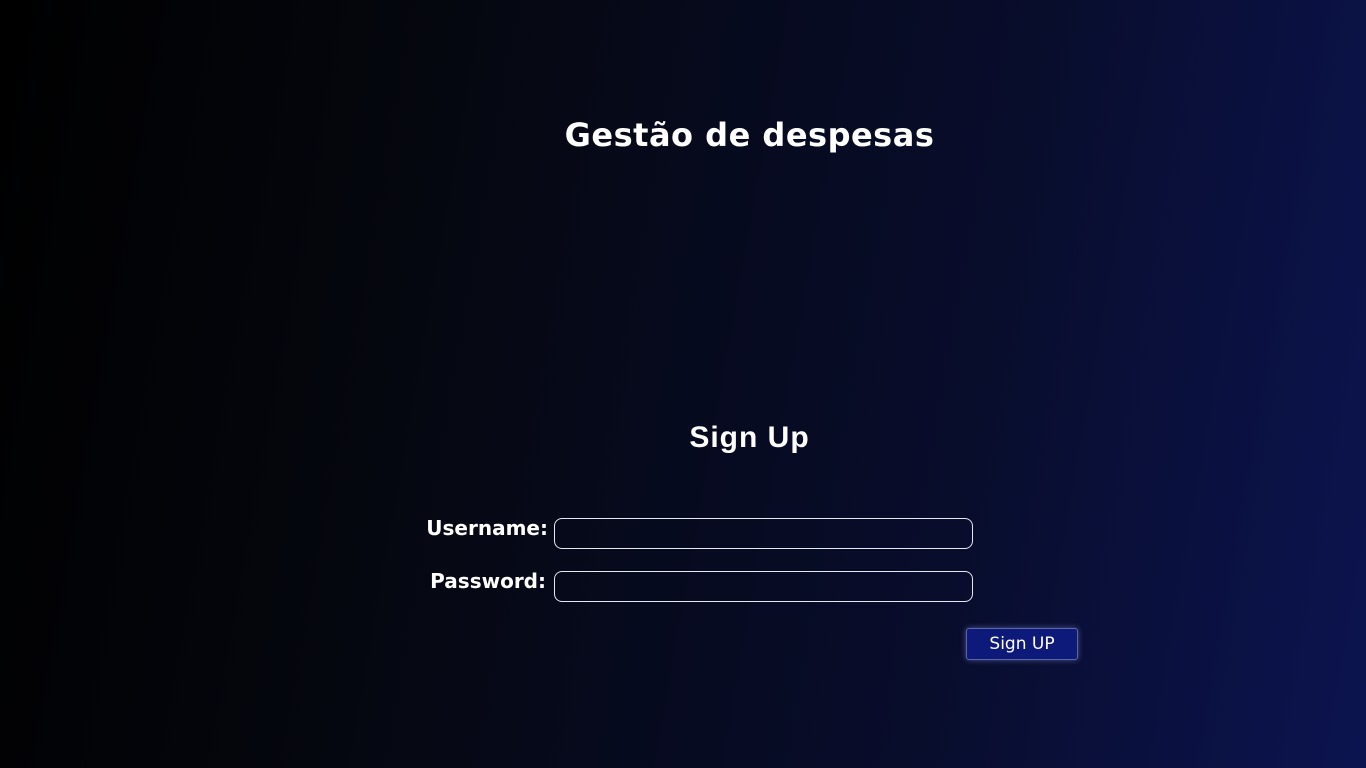  Describe the element at coordinates (749, 135) in the screenshot. I see `app-title: Gestão de despesas` at that location.